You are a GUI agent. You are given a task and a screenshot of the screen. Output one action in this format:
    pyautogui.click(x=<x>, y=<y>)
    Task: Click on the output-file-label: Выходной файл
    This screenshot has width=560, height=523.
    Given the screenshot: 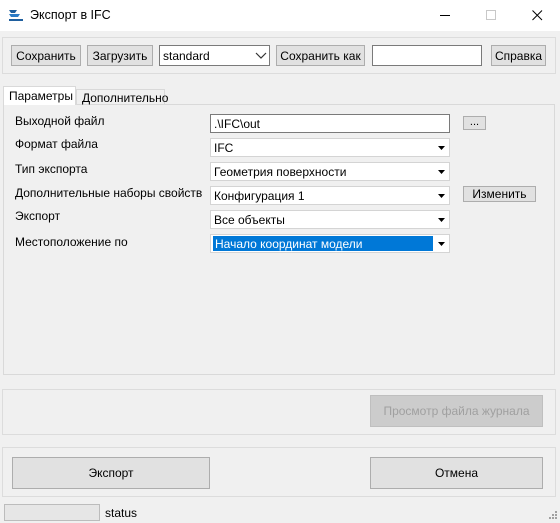 What is the action you would take?
    pyautogui.click(x=60, y=121)
    